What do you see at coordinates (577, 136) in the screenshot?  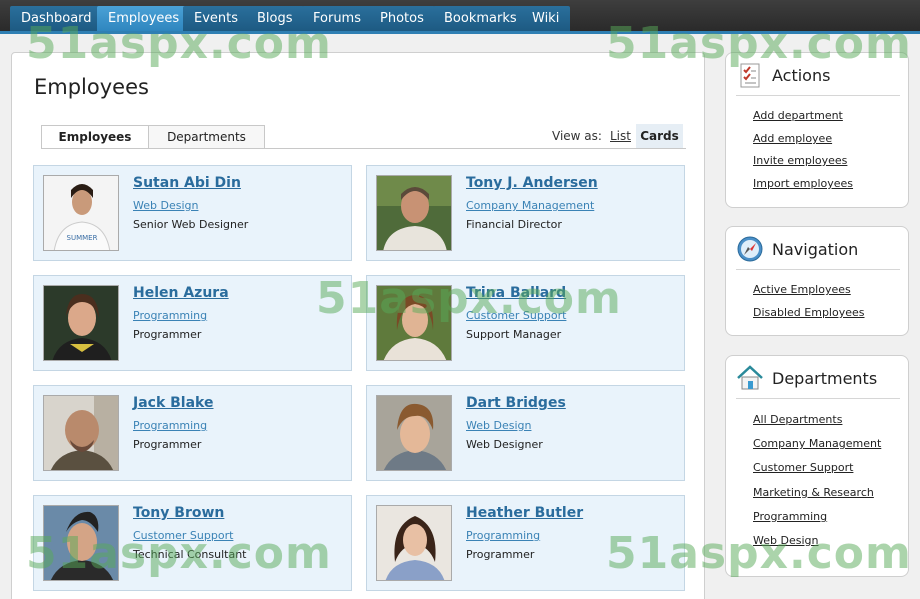 I see `view-as-label: View as:` at bounding box center [577, 136].